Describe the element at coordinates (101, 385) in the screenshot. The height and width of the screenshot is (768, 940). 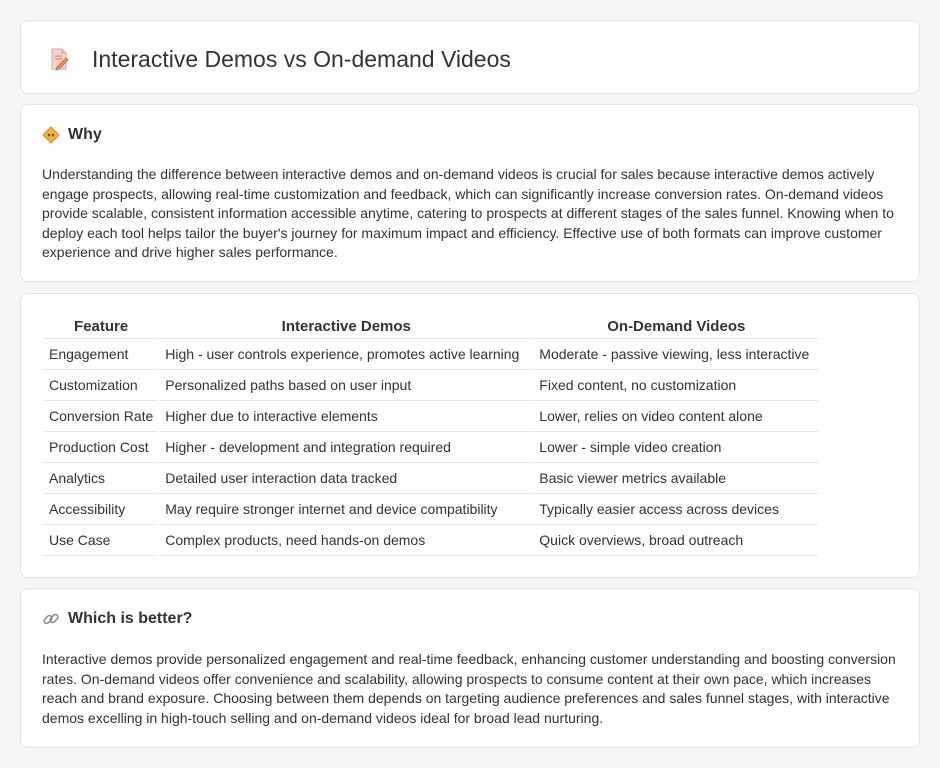
I see `feature-cell: Customization` at that location.